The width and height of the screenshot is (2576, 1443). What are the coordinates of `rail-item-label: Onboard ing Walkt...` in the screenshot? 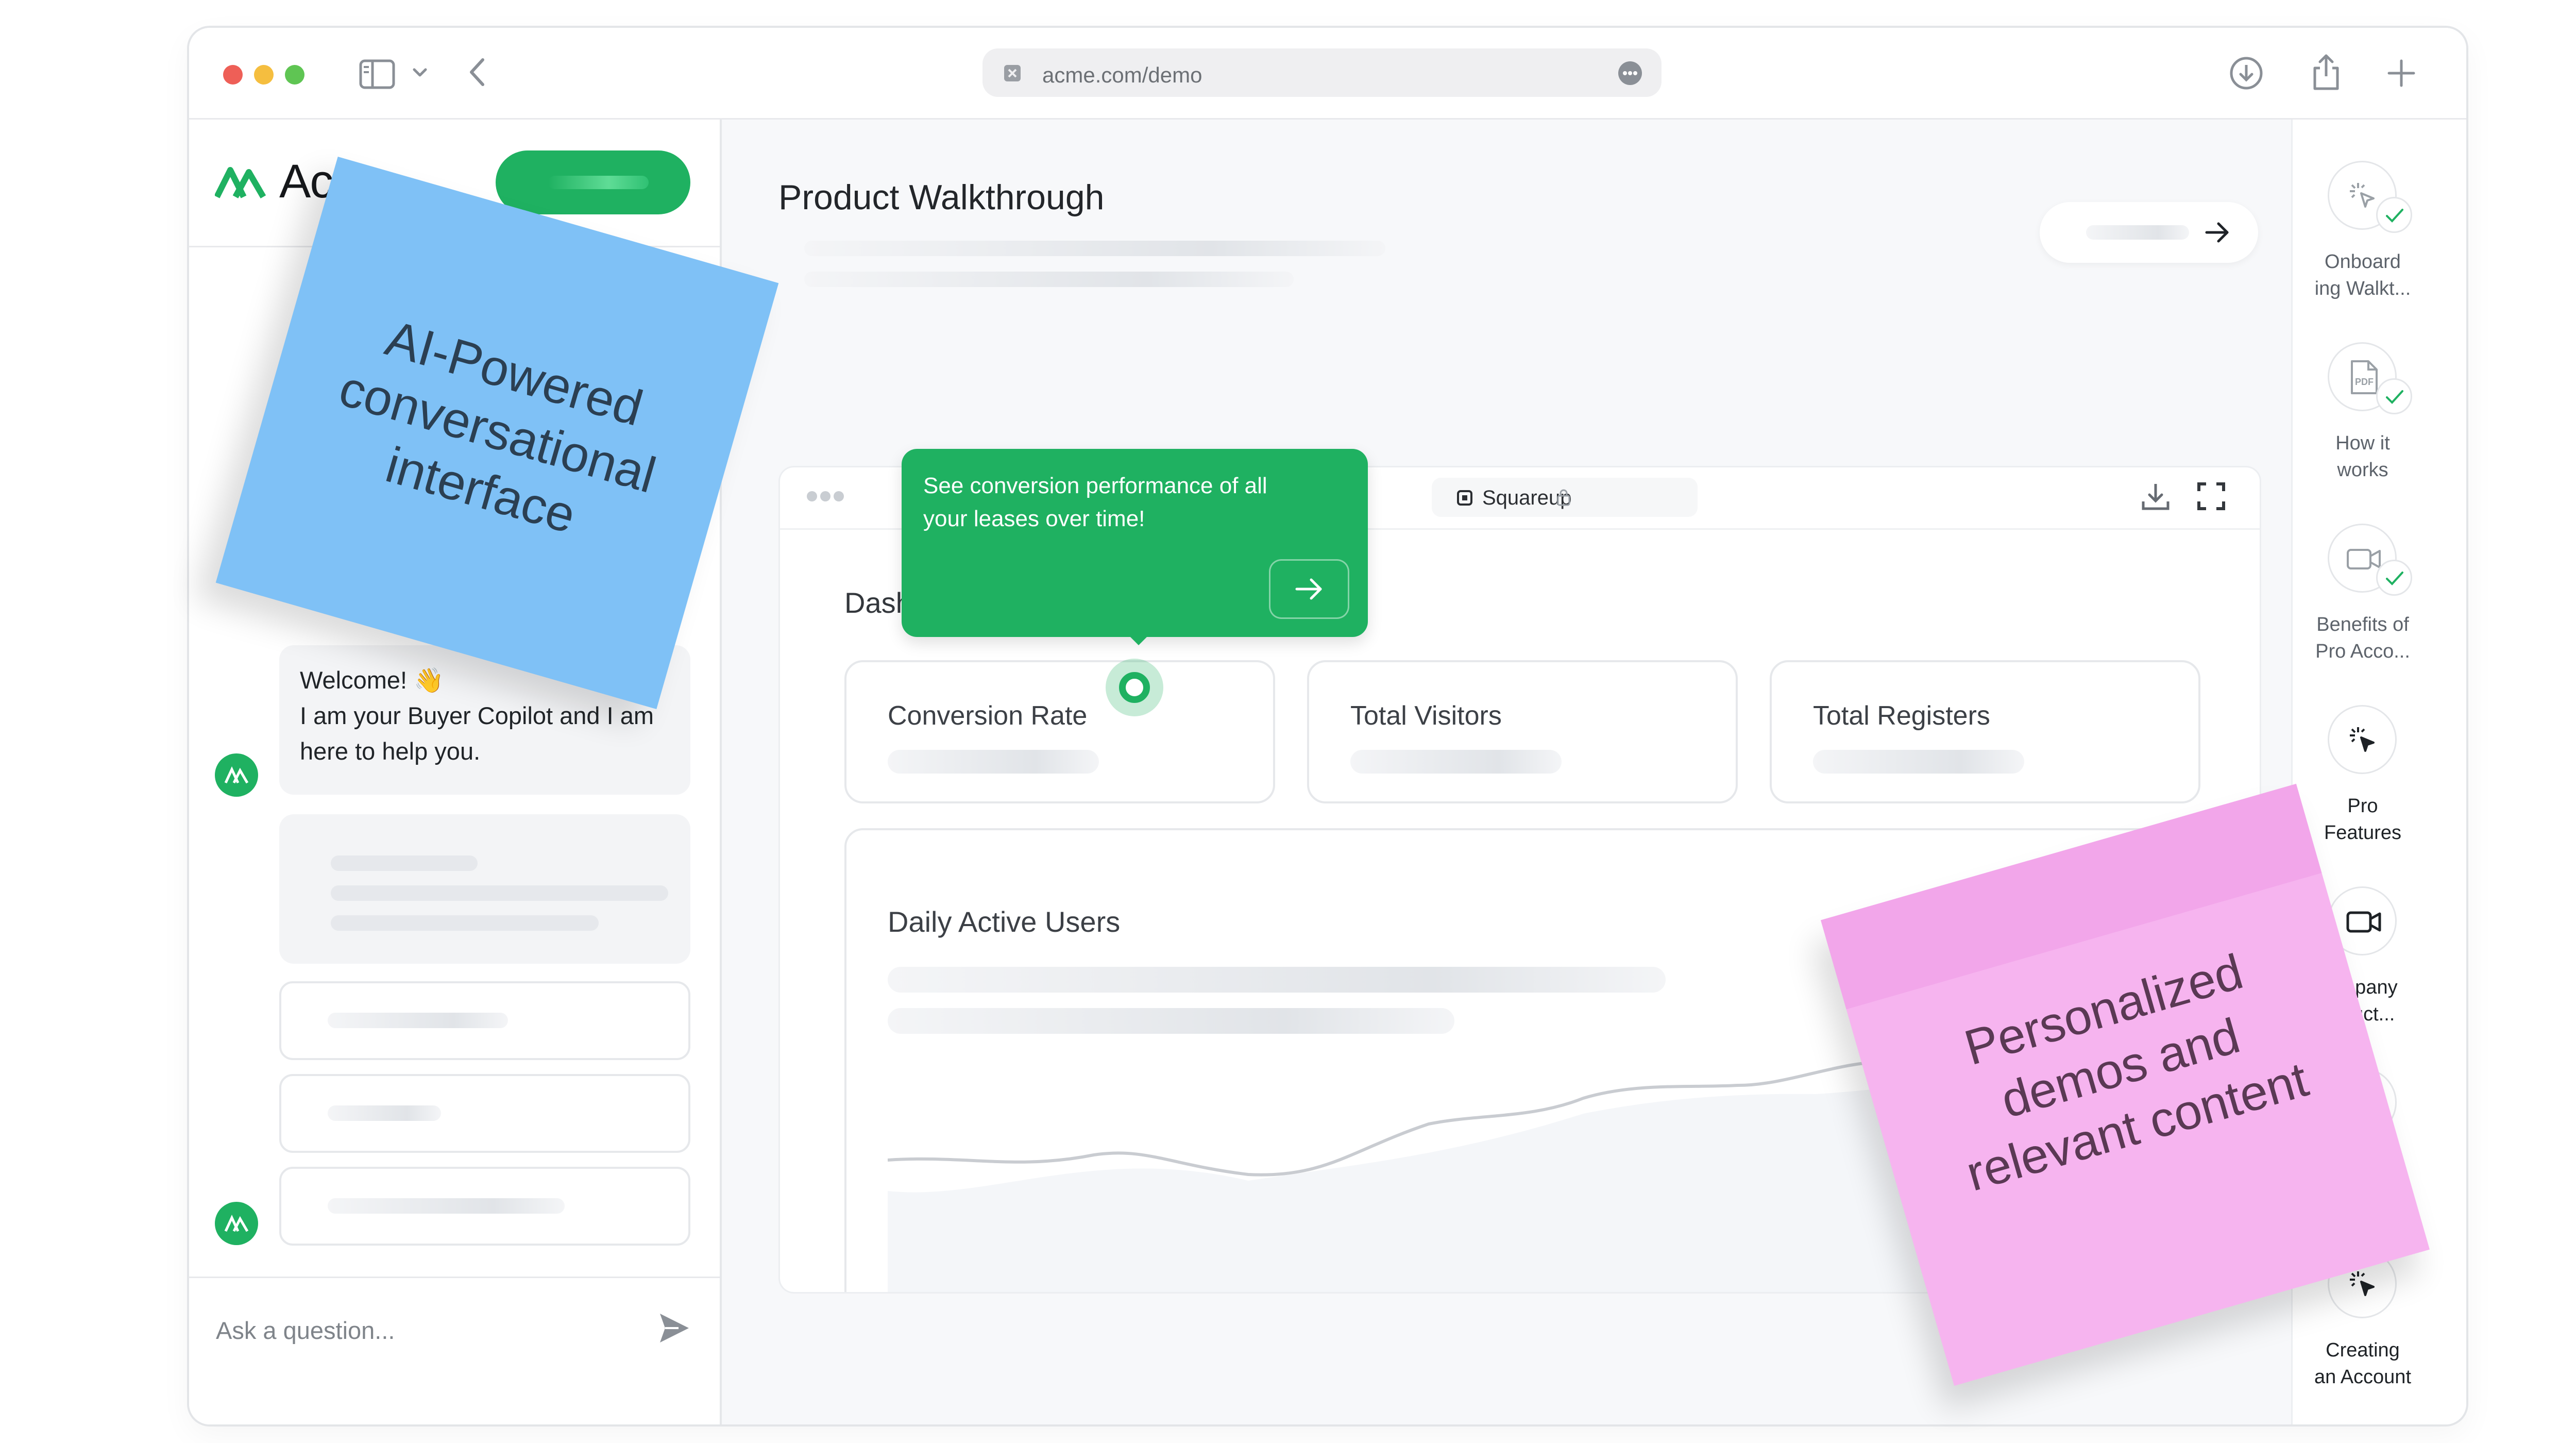 It's located at (2362, 275).